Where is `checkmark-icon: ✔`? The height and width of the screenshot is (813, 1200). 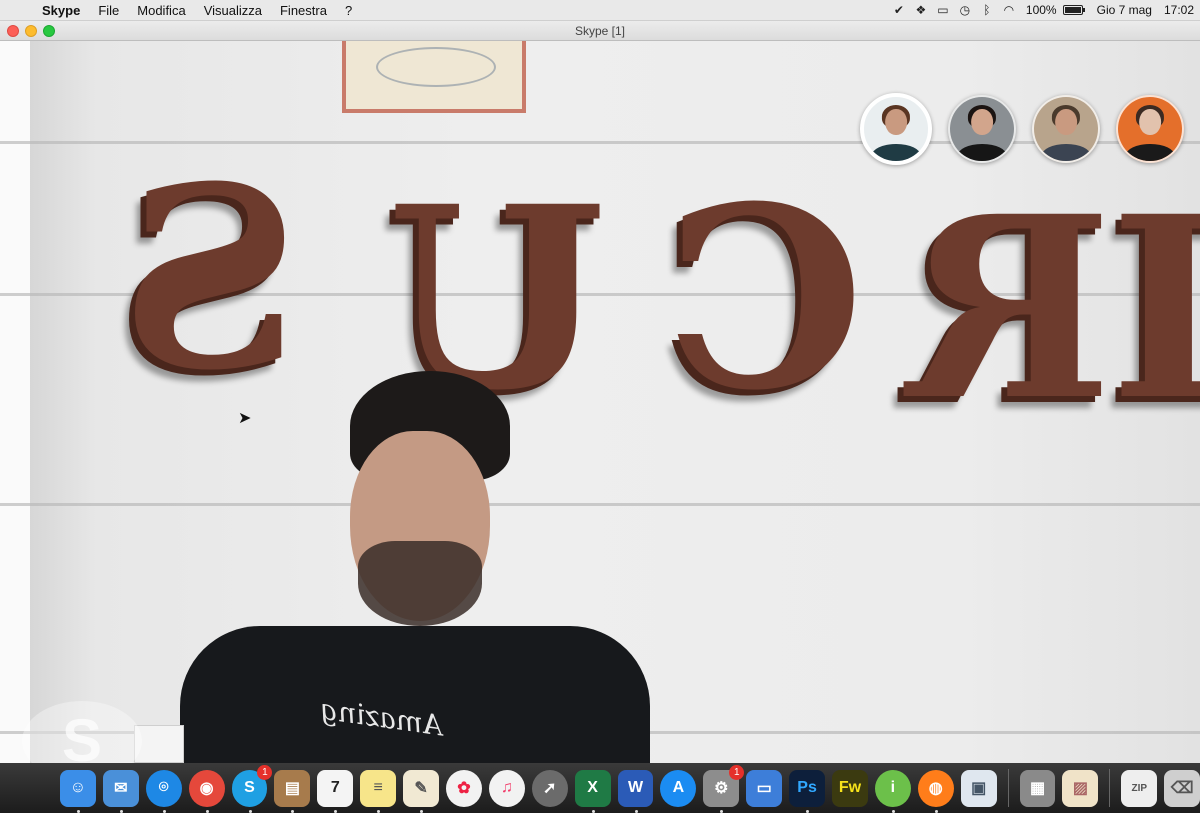
checkmark-icon: ✔ is located at coordinates (899, 10).